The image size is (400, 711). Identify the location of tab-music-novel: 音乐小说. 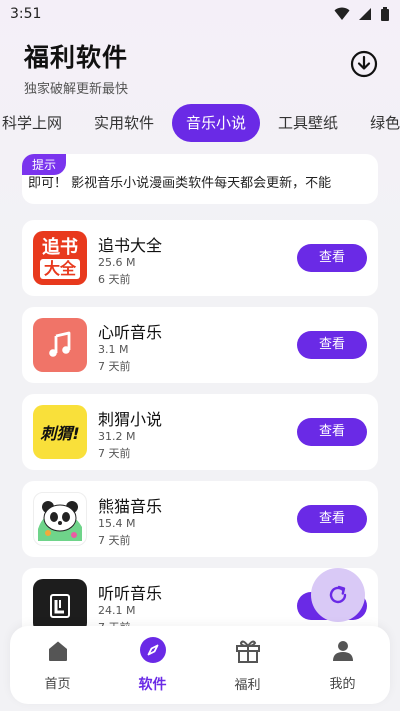
(216, 123).